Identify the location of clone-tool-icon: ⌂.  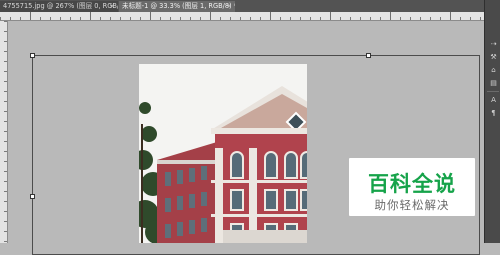
(493, 70).